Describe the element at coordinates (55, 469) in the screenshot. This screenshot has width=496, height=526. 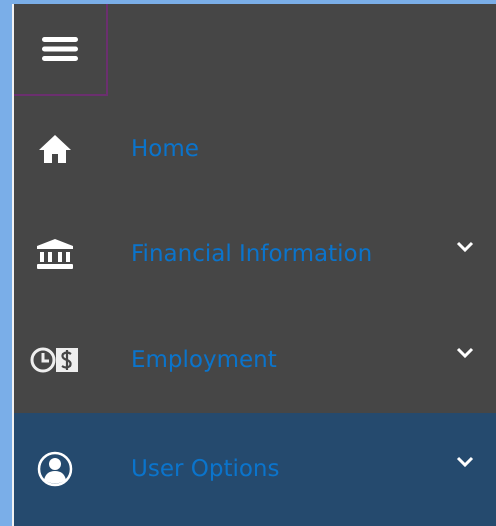
I see `user-icon` at that location.